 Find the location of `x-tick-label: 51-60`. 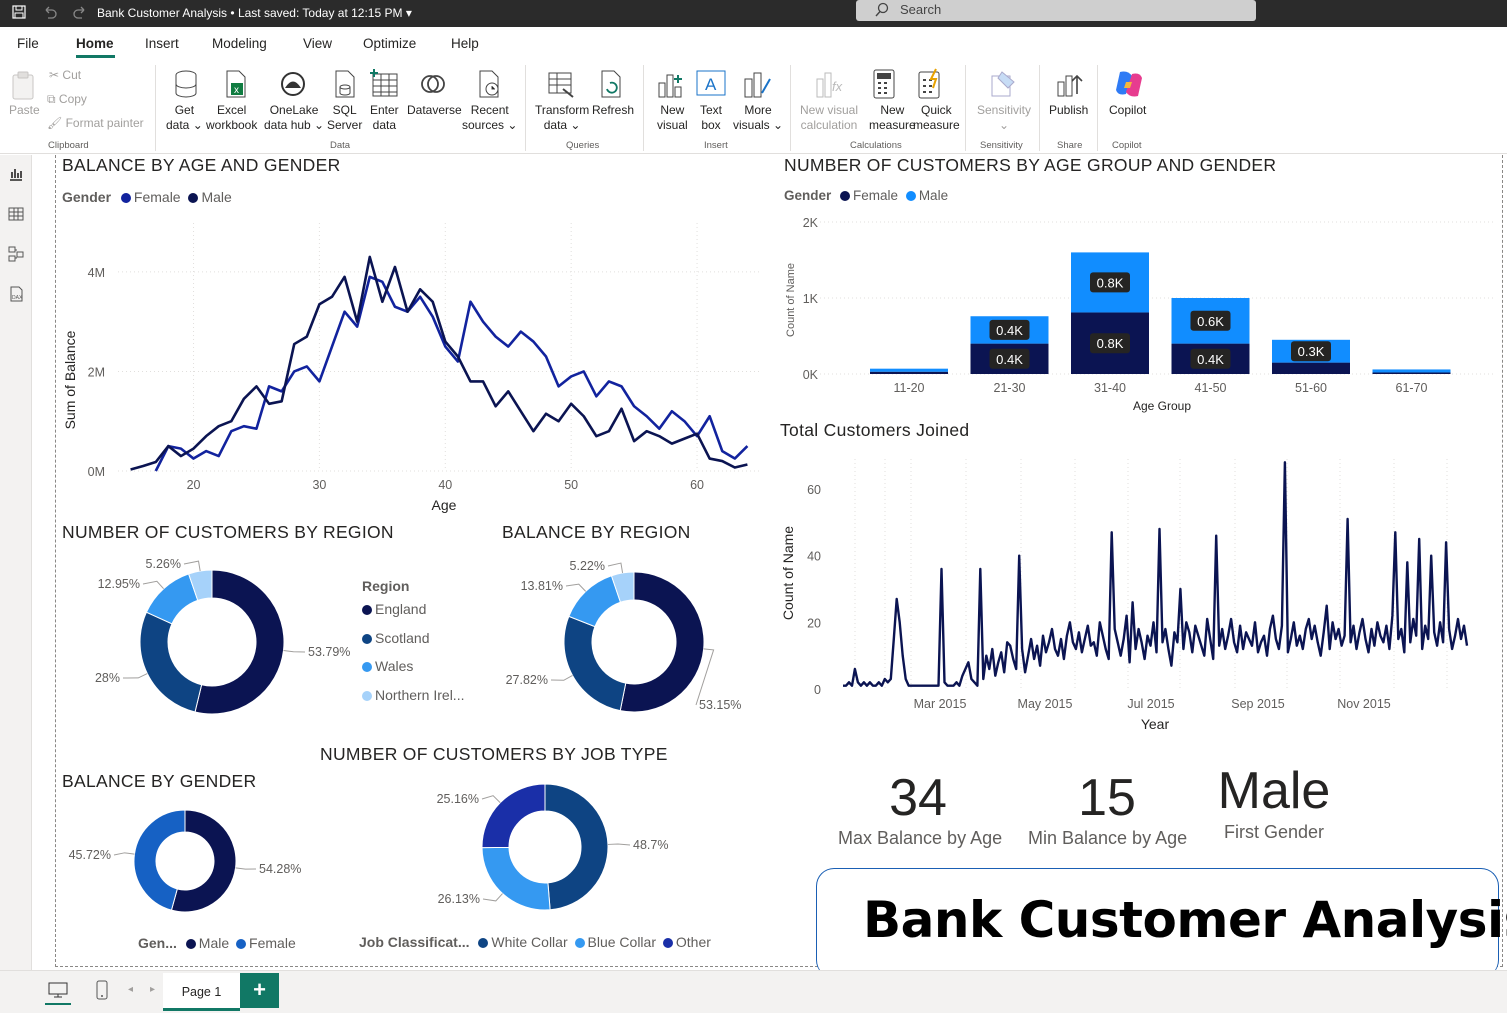

x-tick-label: 51-60 is located at coordinates (1311, 388).